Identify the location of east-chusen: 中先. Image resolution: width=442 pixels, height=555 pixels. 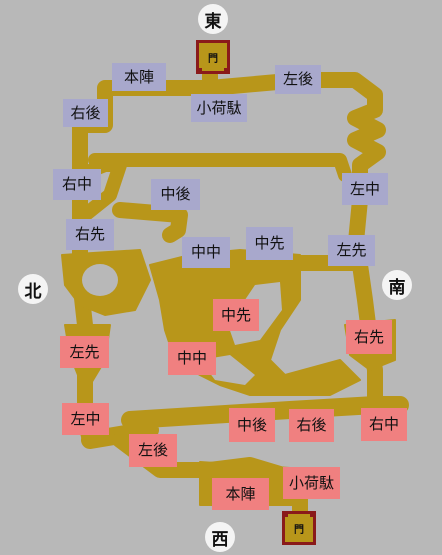
(269, 243).